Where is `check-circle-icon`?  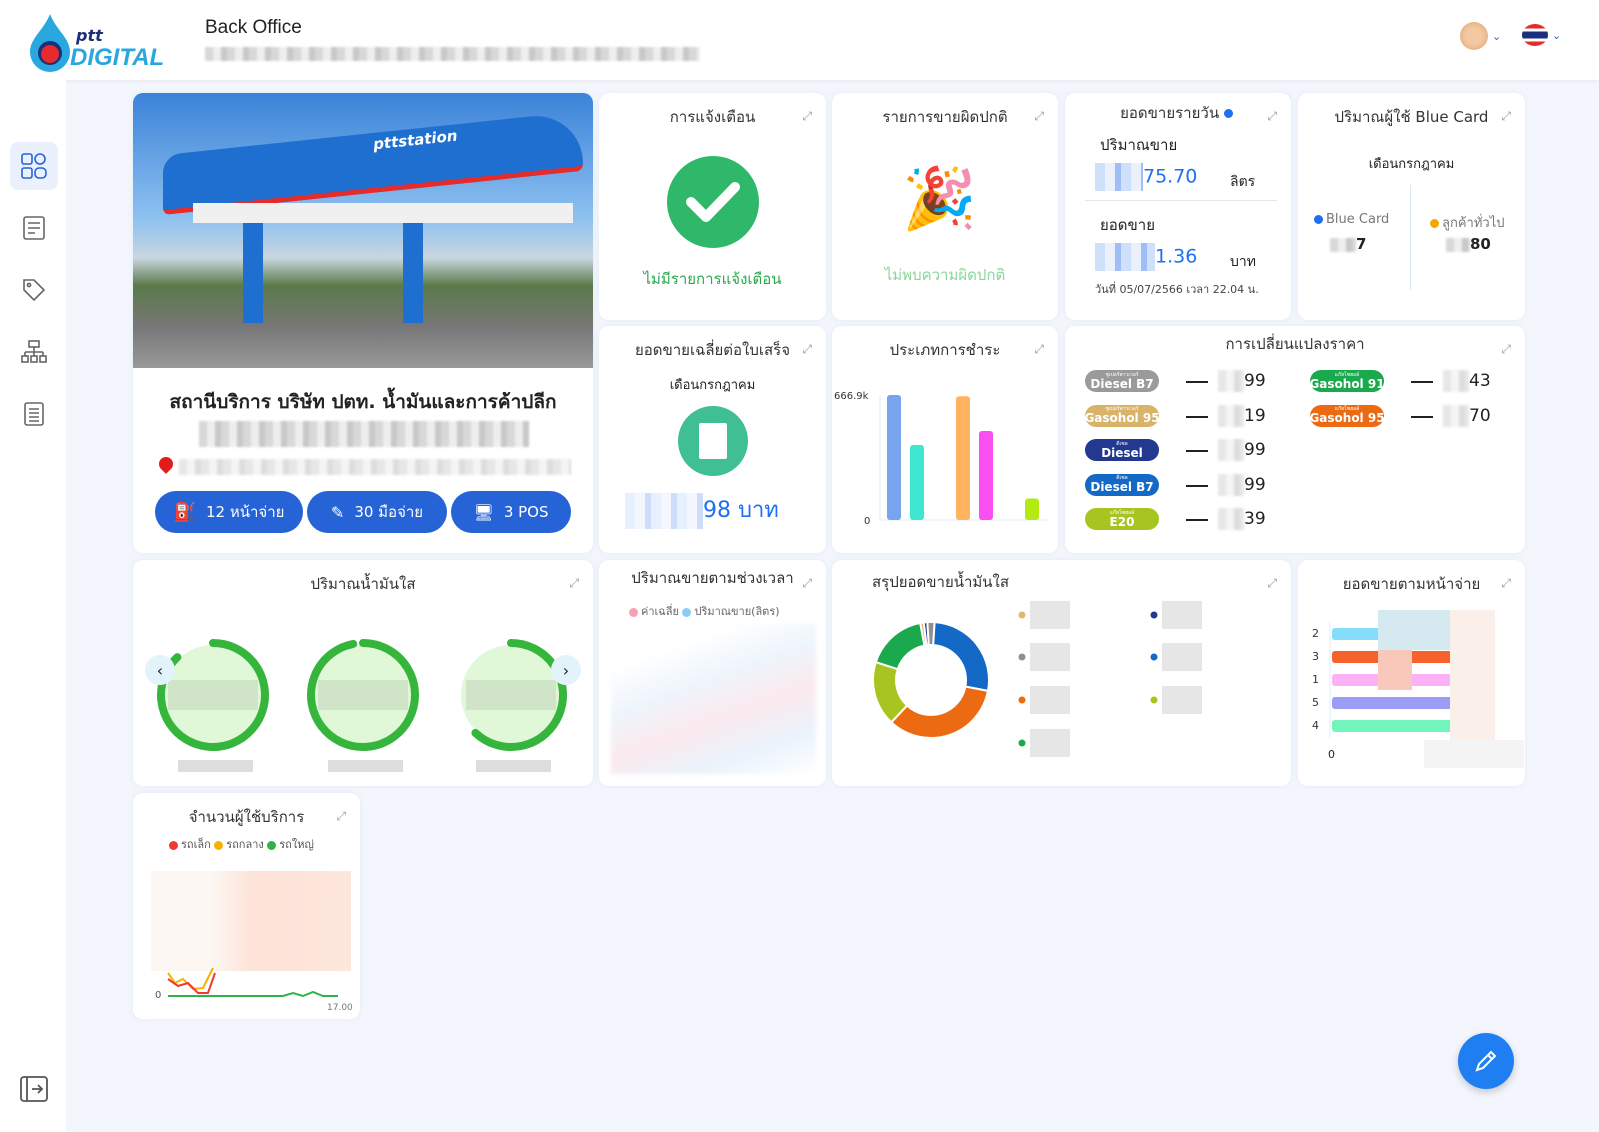
check-circle-icon is located at coordinates (713, 202).